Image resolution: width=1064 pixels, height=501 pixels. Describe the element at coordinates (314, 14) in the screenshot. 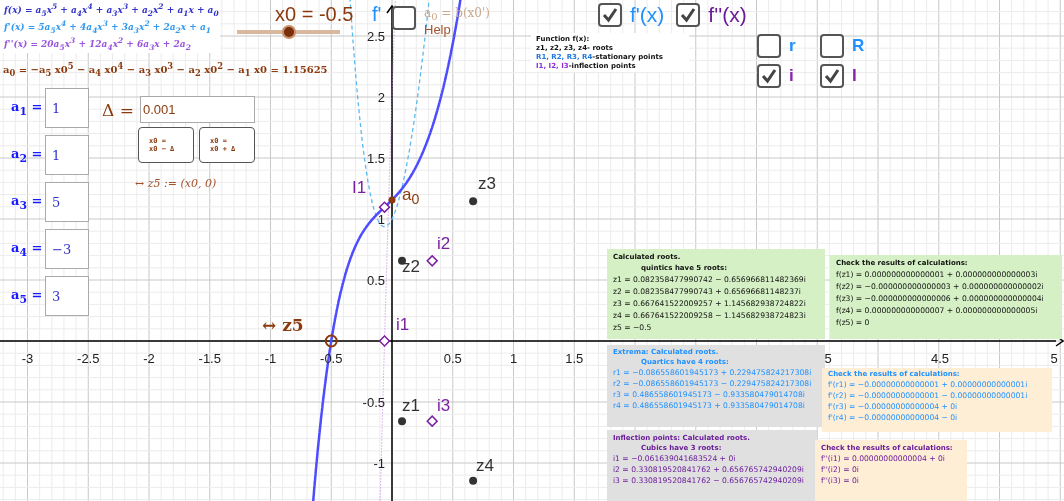

I see `slider-label: x0 = -0.5` at that location.